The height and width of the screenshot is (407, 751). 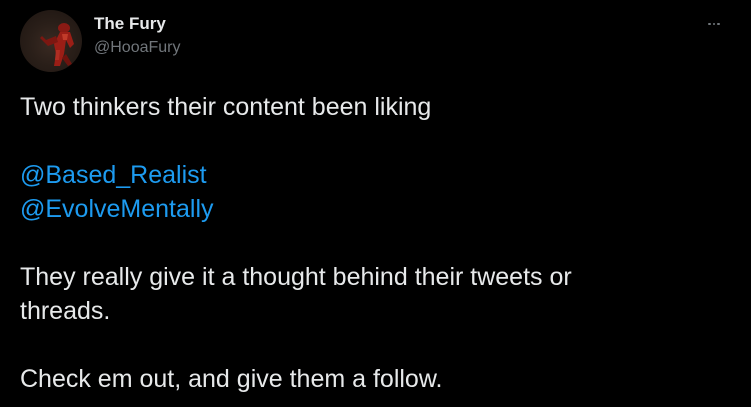 What do you see at coordinates (65, 311) in the screenshot?
I see `tweet-line-praise-cont: threads.` at bounding box center [65, 311].